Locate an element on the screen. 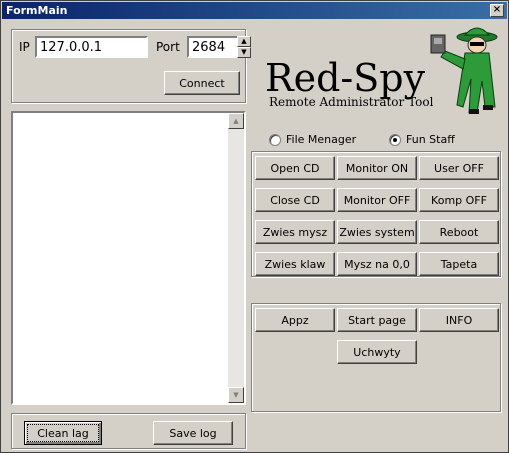 The width and height of the screenshot is (509, 453). title-bar: FormMain × is located at coordinates (254, 10).